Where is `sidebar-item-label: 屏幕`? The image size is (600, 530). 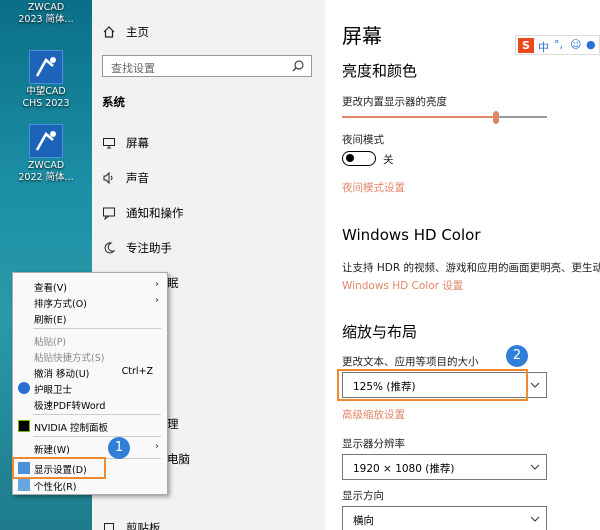
sidebar-item-label: 屏幕 is located at coordinates (137, 143).